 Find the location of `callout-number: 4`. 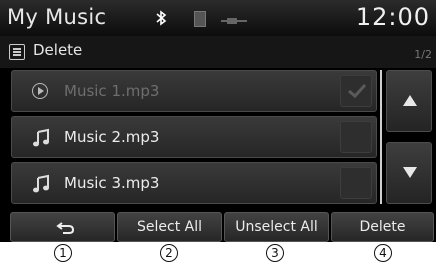

callout-number: 4 is located at coordinates (383, 253).